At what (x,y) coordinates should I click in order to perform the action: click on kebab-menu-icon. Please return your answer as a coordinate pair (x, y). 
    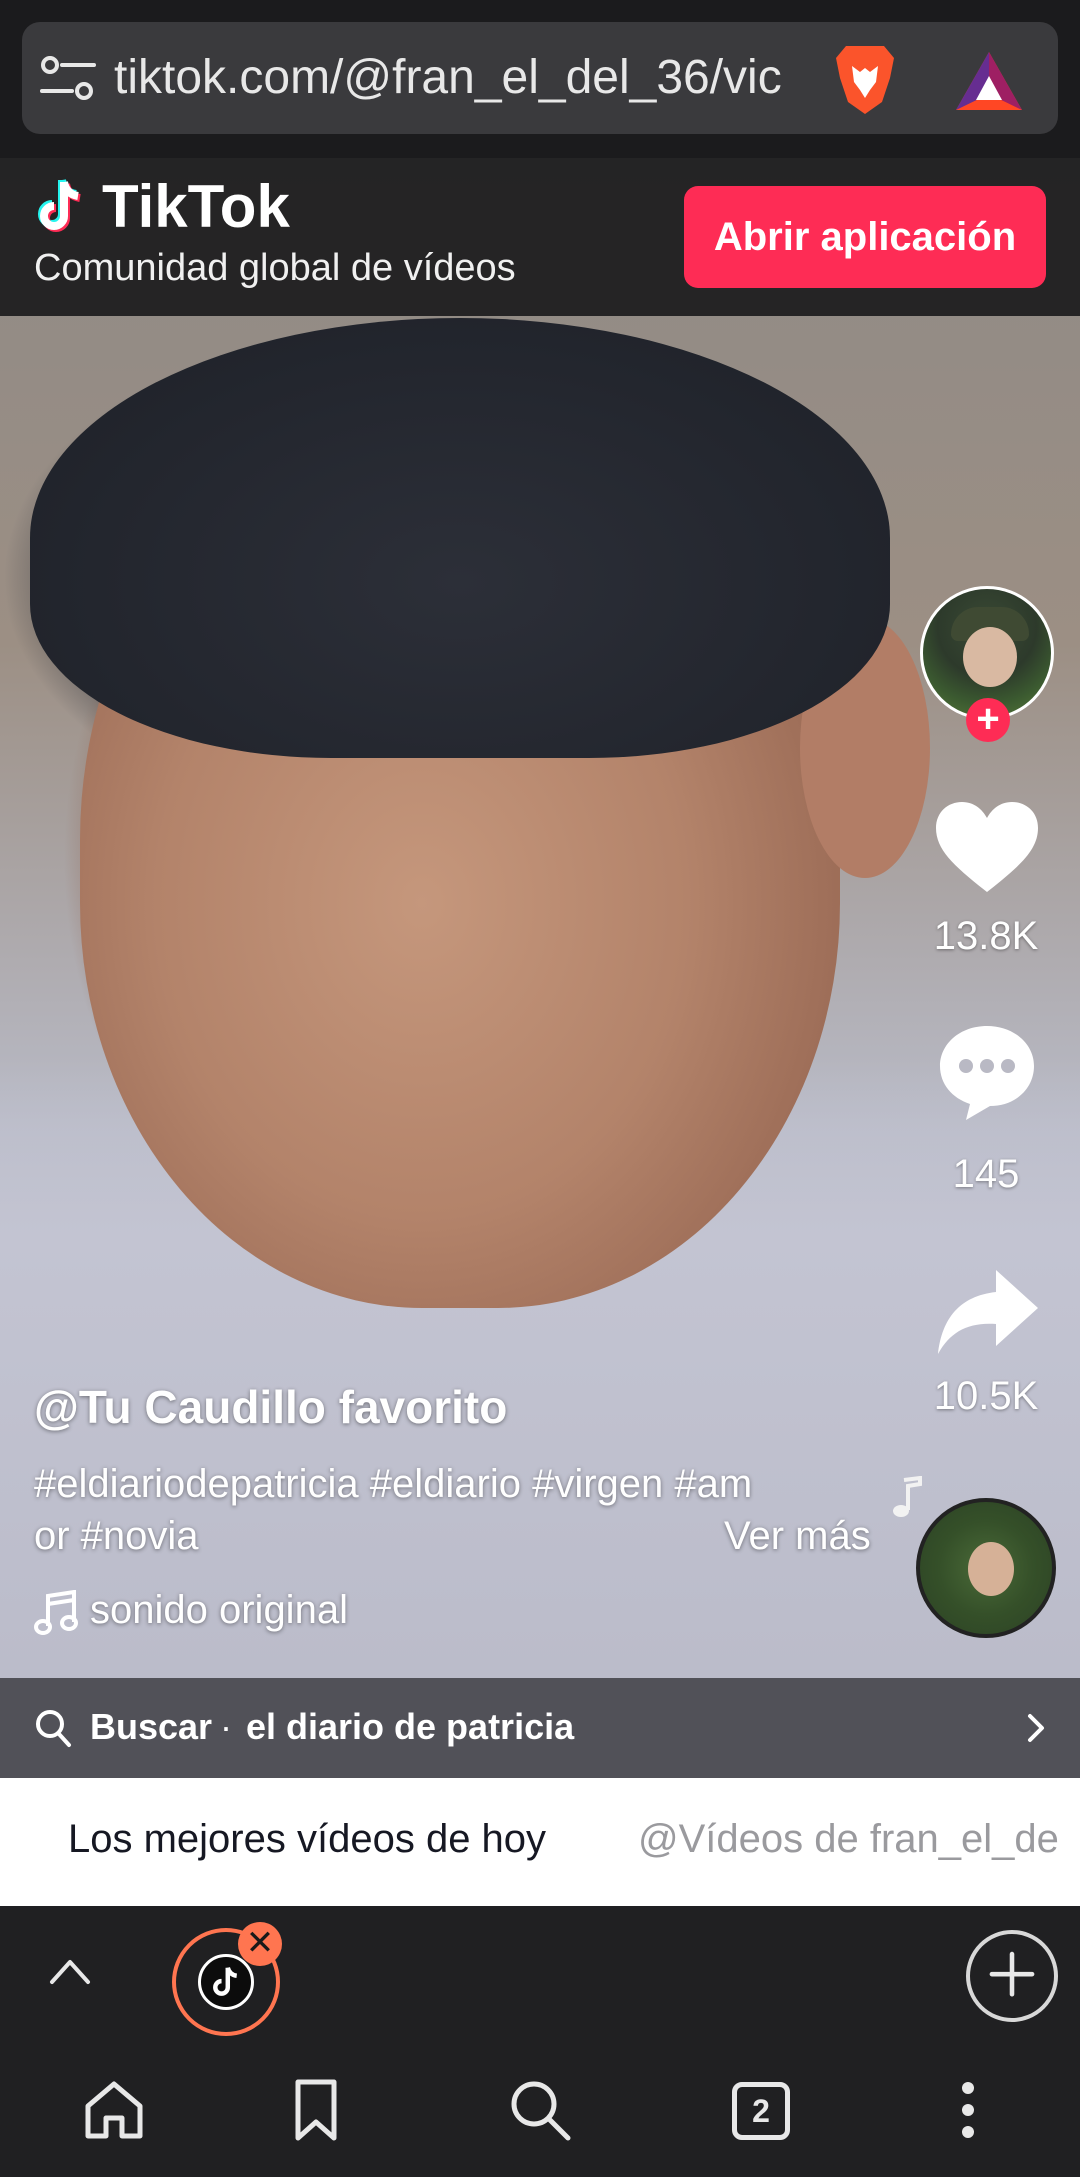
    Looking at the image, I should click on (968, 2110).